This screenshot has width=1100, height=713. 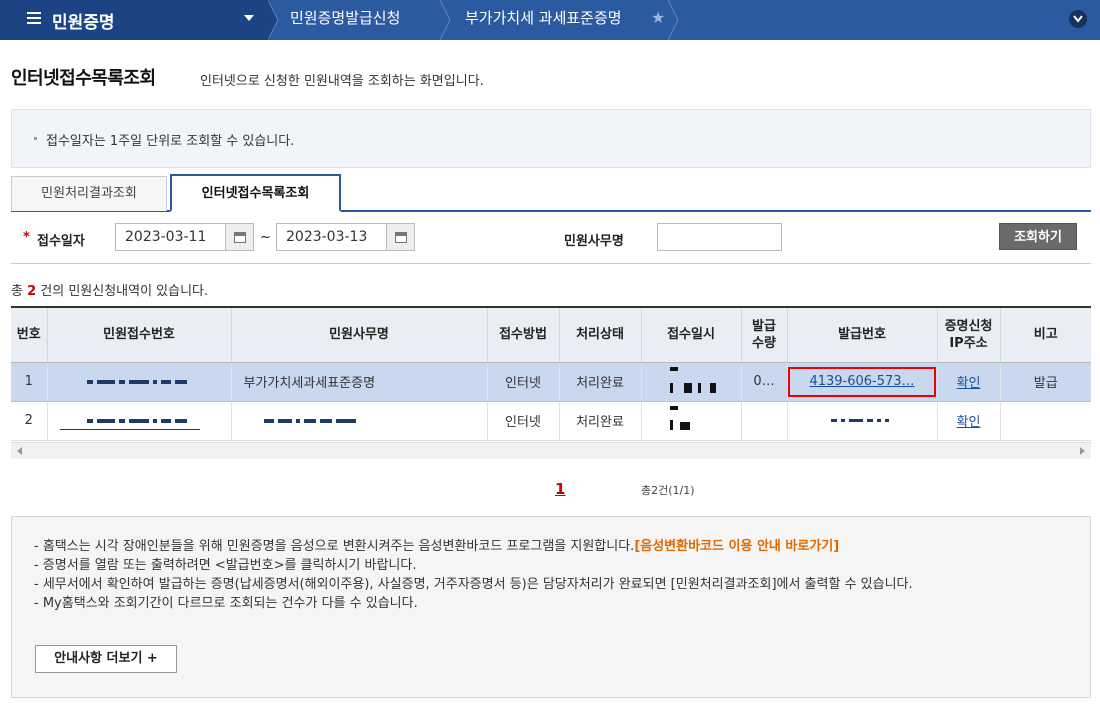 What do you see at coordinates (342, 81) in the screenshot?
I see `page-description: 인터넷으로 신청한 민원내역을 조회하는 화면입니다.` at bounding box center [342, 81].